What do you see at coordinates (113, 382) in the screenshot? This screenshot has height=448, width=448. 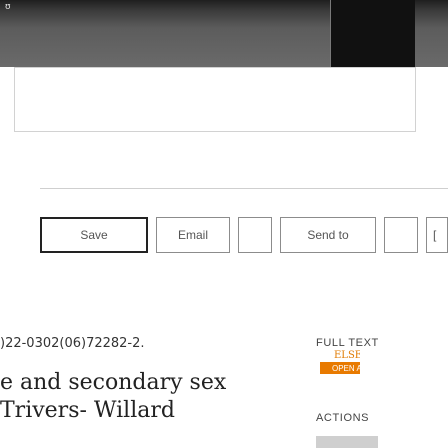 I see `title-line-1: e and secondary sex` at bounding box center [113, 382].